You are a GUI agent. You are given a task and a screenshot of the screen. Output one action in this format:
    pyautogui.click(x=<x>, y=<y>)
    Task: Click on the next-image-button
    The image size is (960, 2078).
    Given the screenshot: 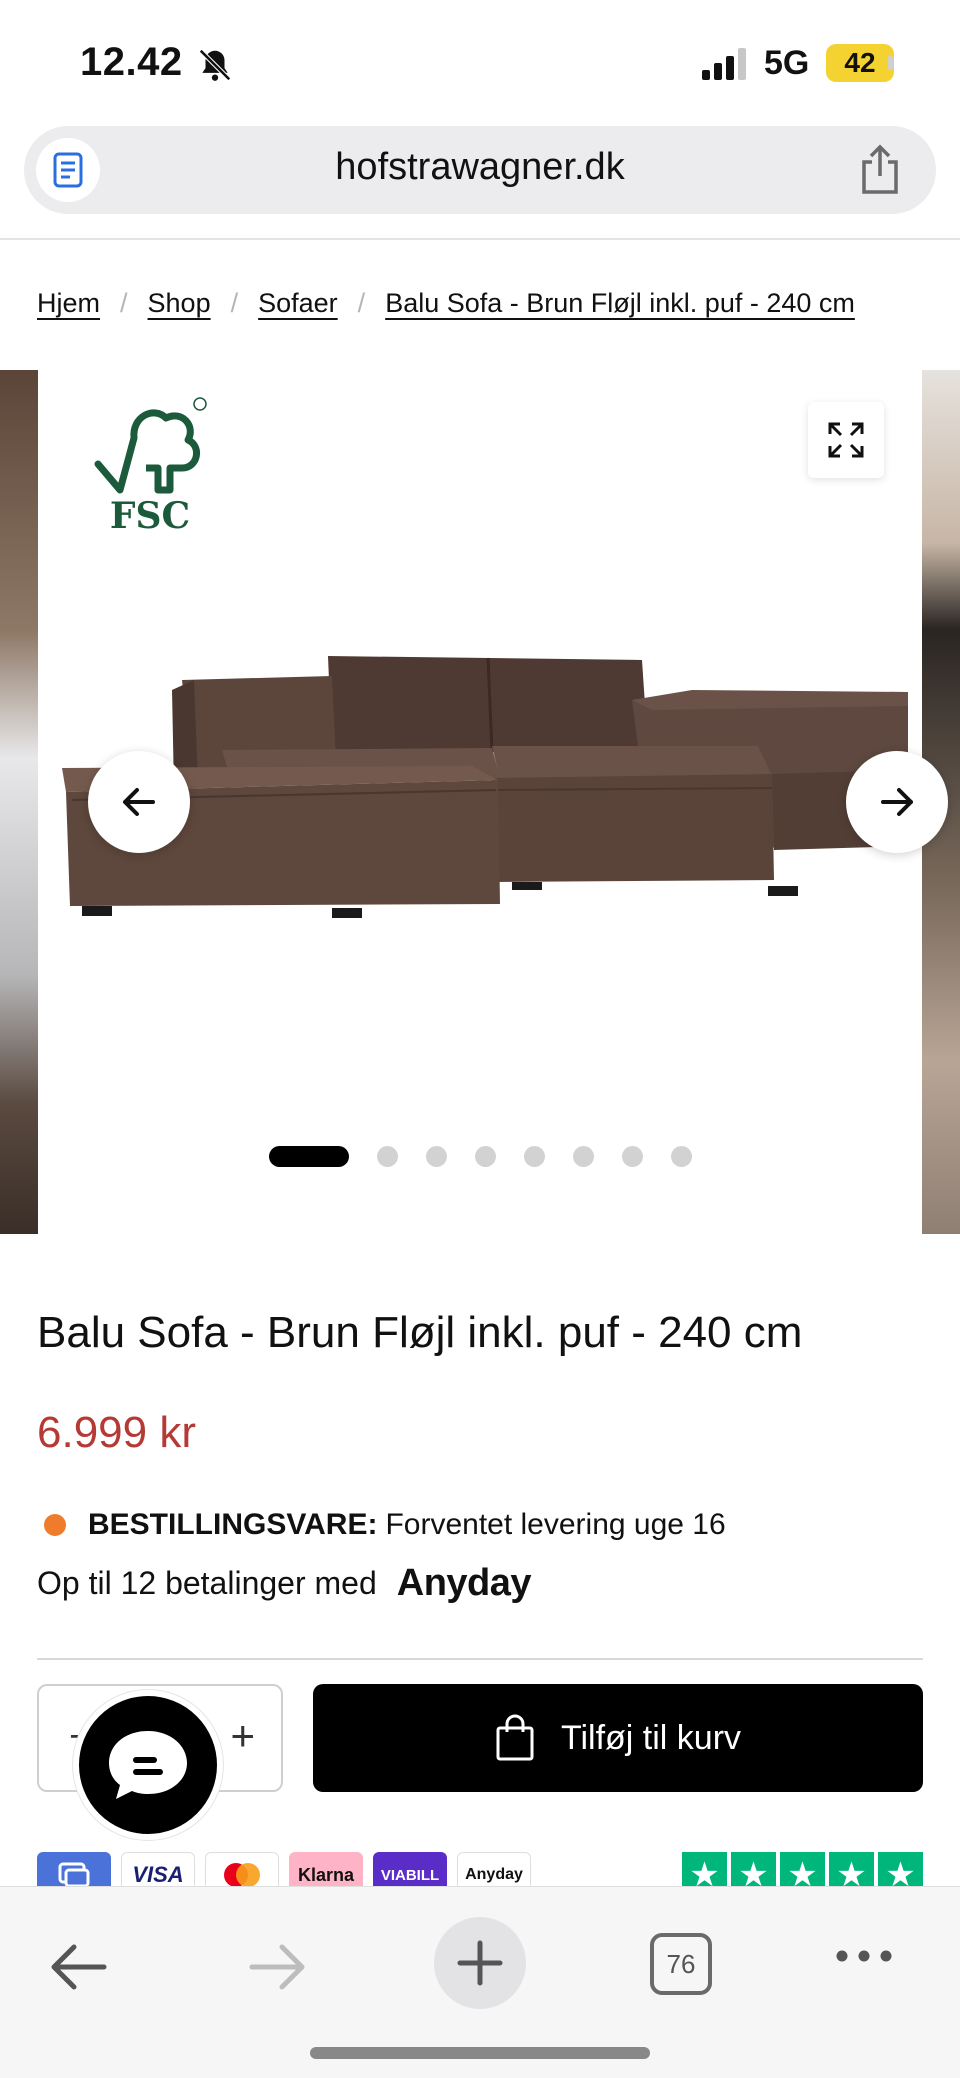 What is the action you would take?
    pyautogui.click(x=897, y=802)
    